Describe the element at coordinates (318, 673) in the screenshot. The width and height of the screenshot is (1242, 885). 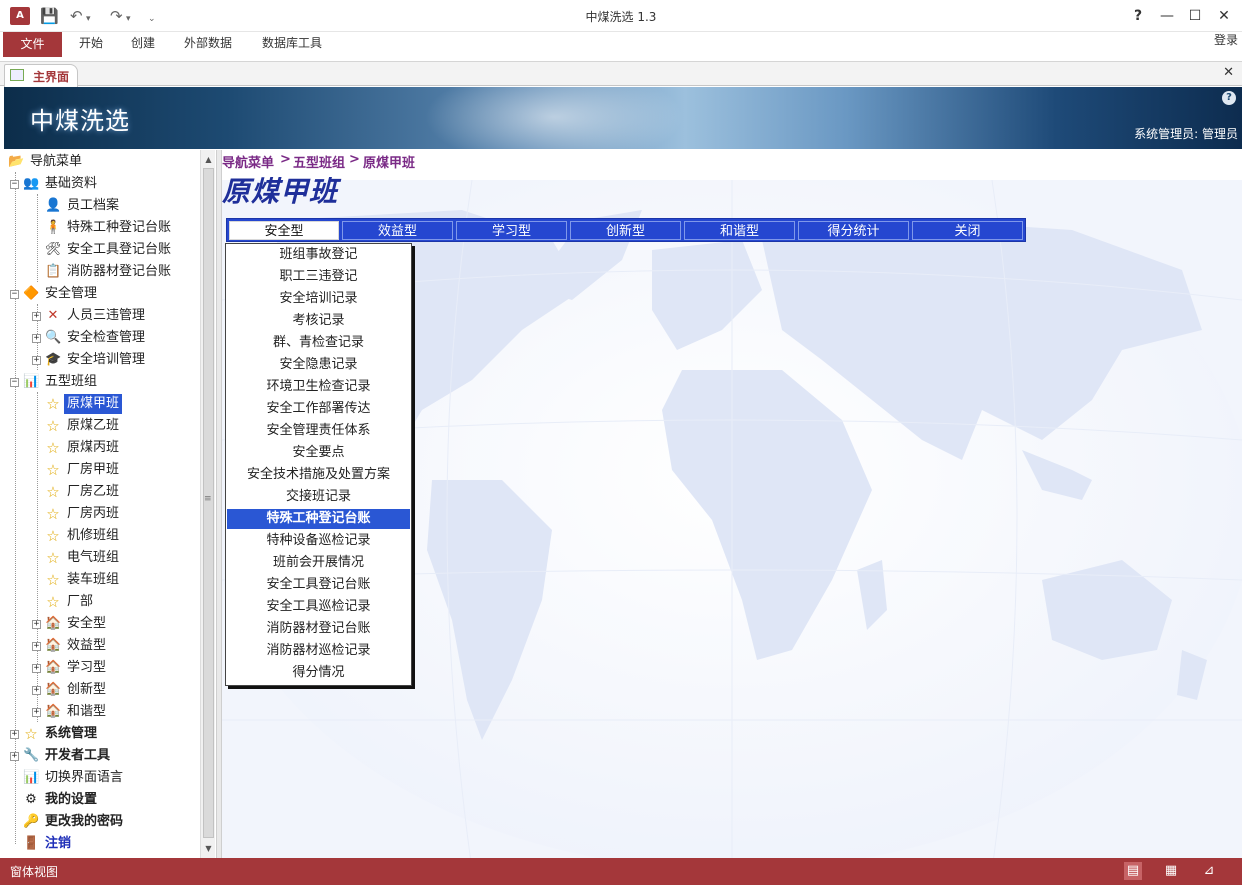
I see `dropdown-item: 得分情况` at that location.